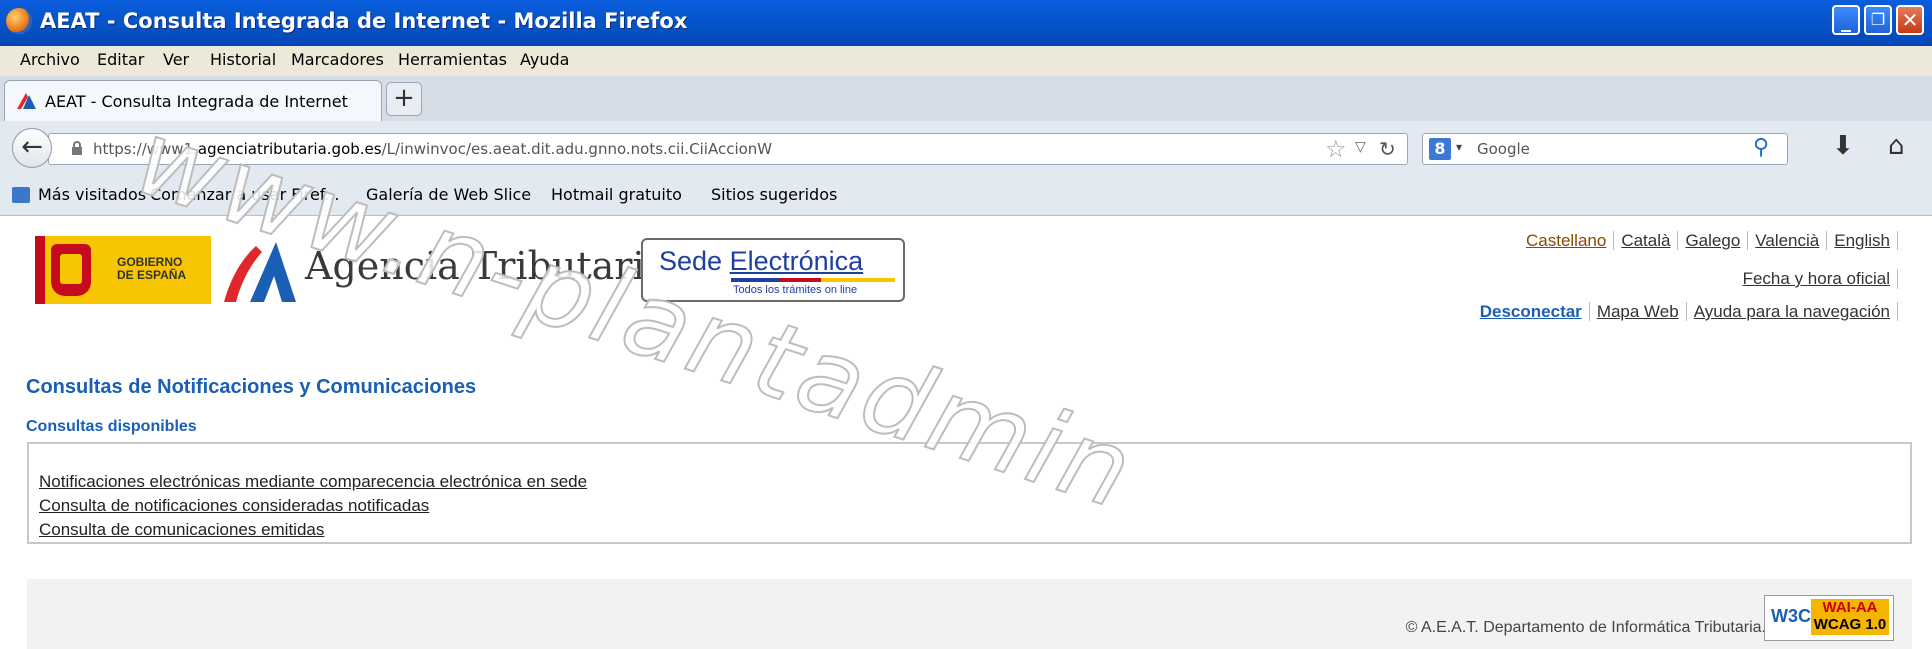 The image size is (1932, 649). I want to click on lock-icon, so click(77, 148).